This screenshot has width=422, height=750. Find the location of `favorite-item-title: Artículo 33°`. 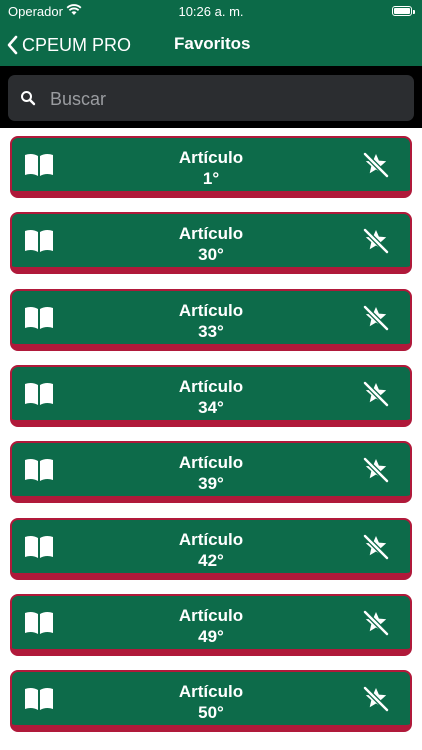

favorite-item-title: Artículo 33° is located at coordinates (211, 321).